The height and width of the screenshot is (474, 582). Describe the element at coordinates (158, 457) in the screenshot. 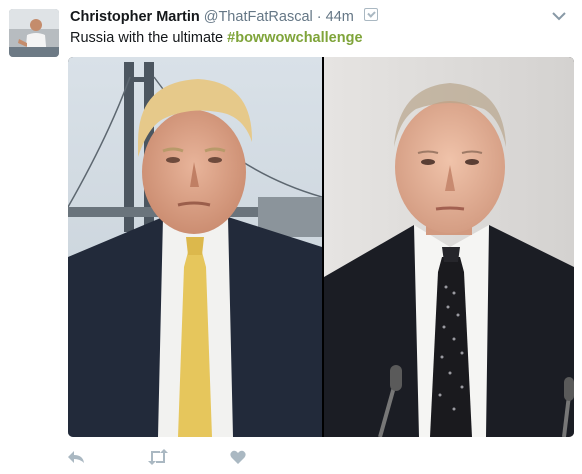

I see `retweet-icon` at that location.